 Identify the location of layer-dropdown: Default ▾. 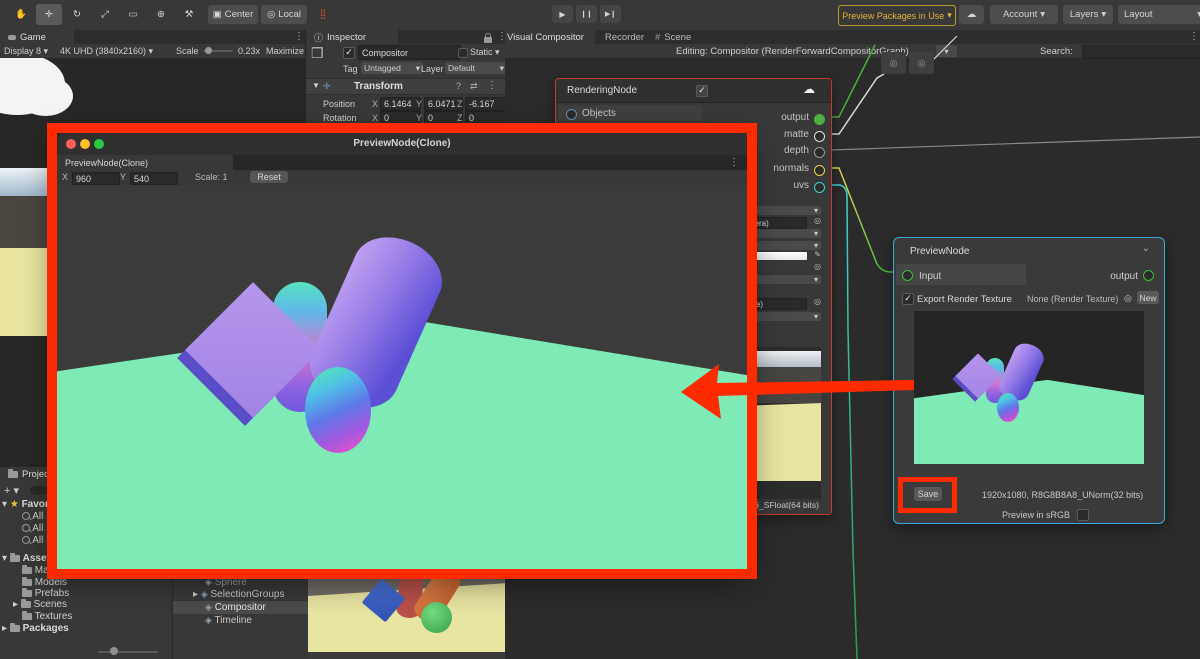
(476, 68).